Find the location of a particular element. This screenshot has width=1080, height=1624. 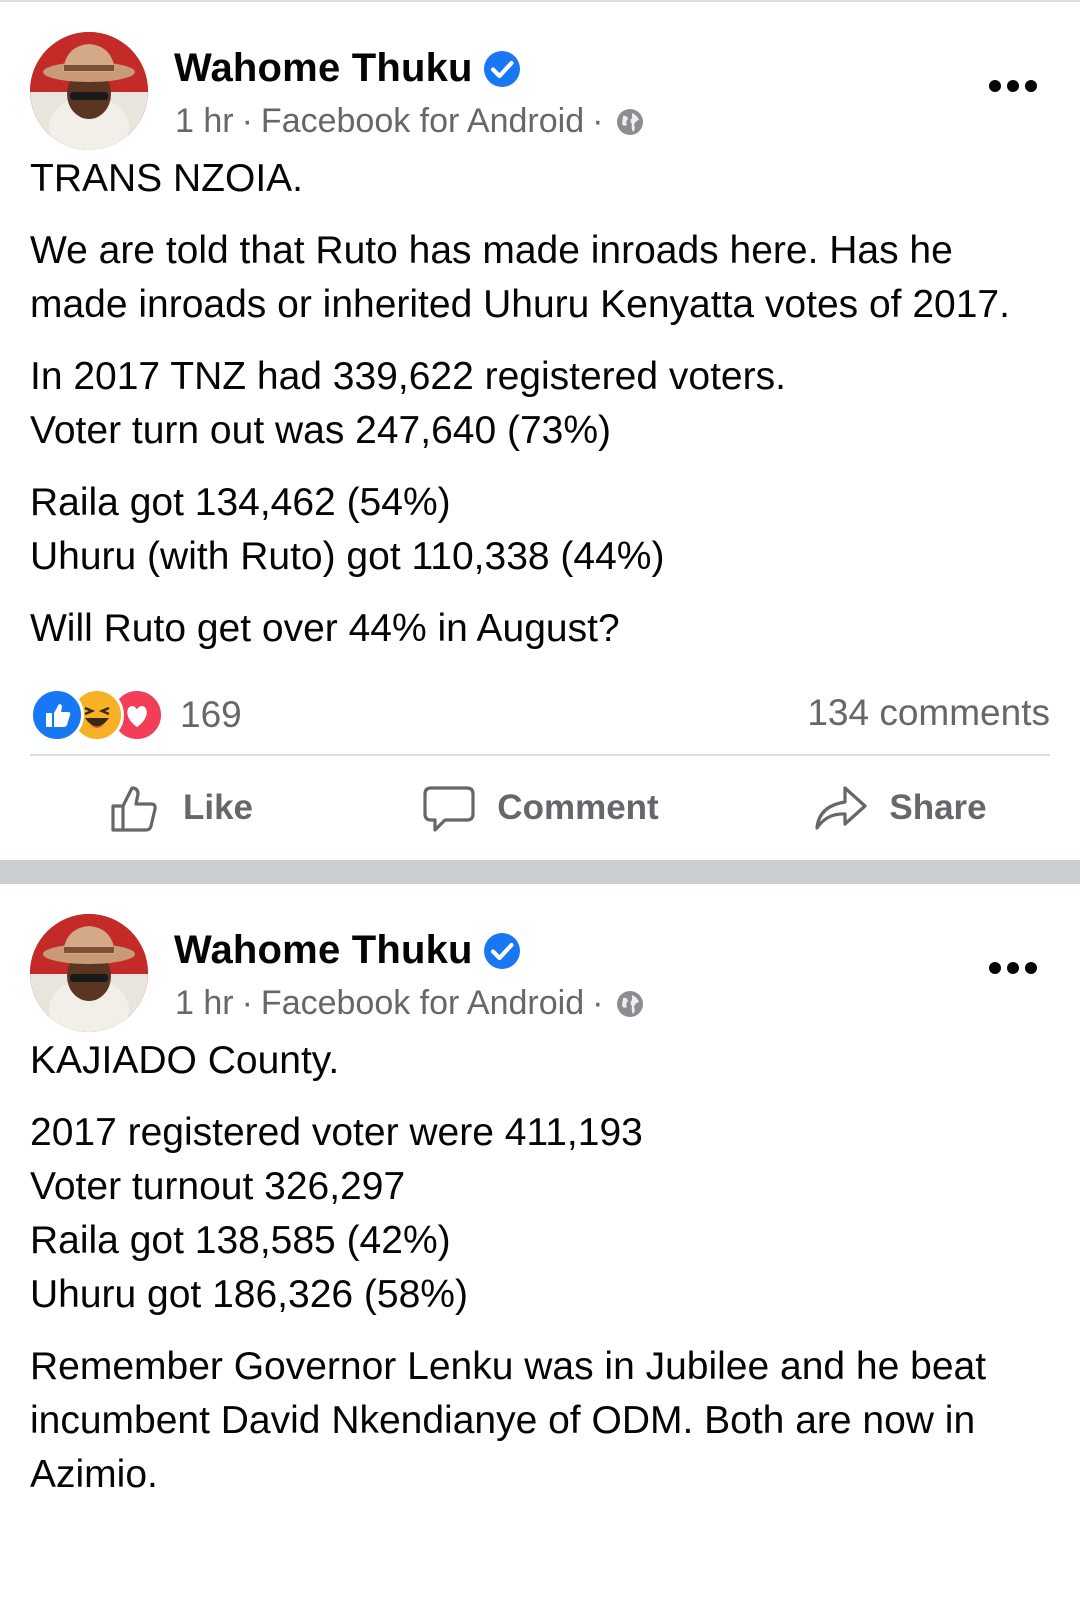

share-arrow-icon is located at coordinates (841, 808).